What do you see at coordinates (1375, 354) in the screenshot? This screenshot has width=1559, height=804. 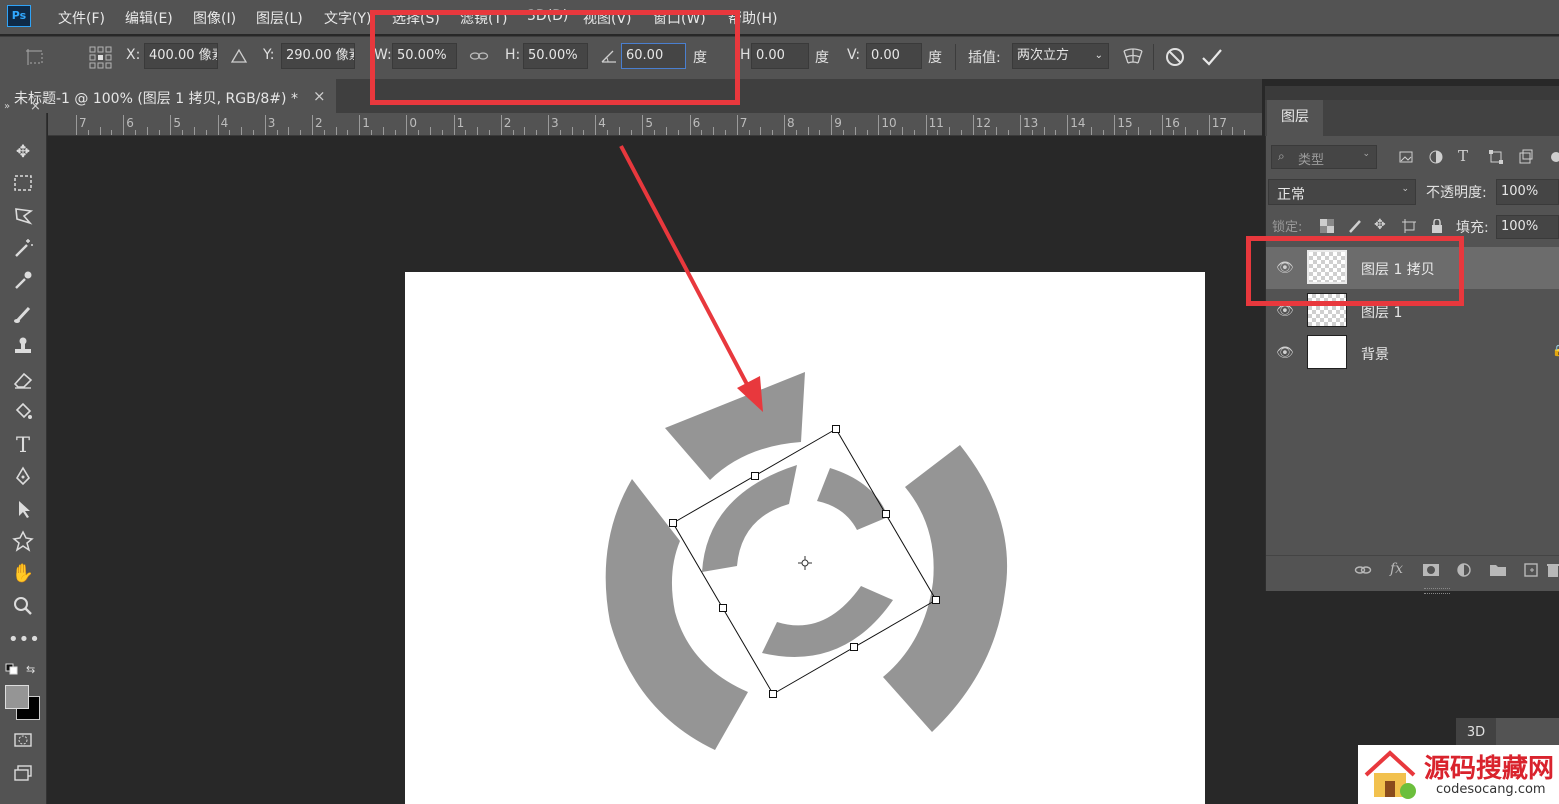 I see `layer-name: 背景` at bounding box center [1375, 354].